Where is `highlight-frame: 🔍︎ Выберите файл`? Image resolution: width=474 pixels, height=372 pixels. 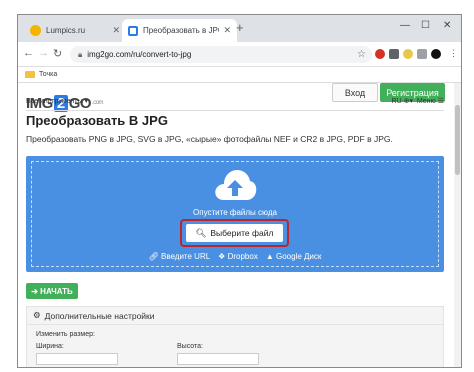 highlight-frame: 🔍︎ Выберите файл is located at coordinates (234, 233).